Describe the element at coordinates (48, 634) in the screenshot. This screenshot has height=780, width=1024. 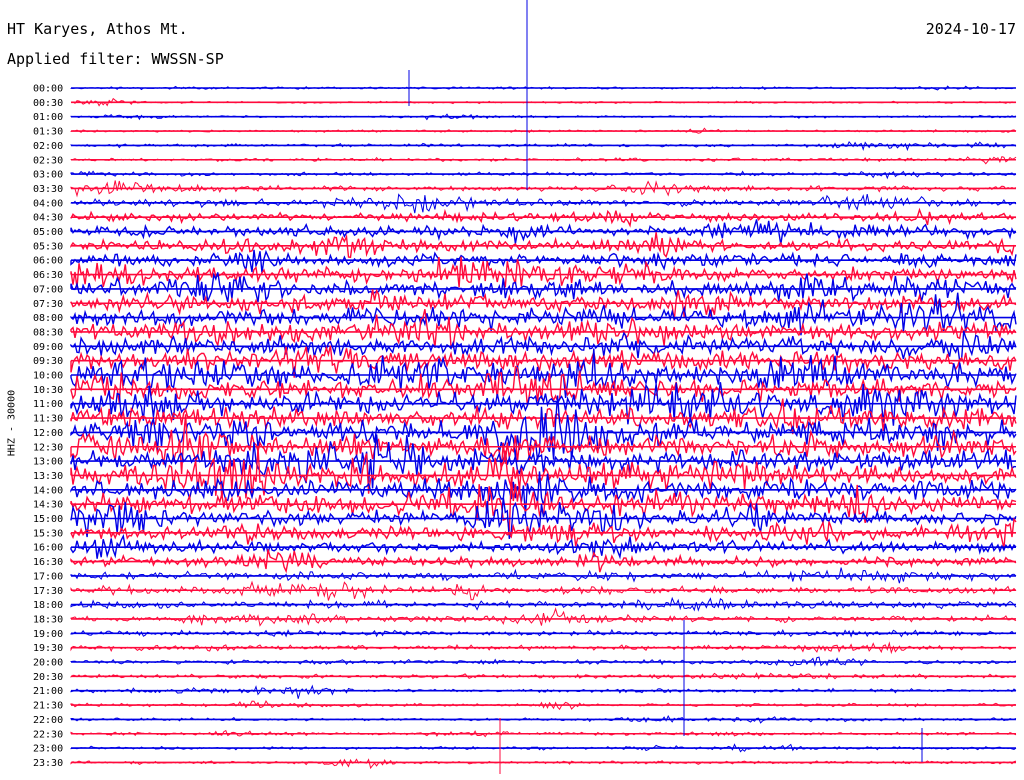
I see `time-label: 19:00` at that location.